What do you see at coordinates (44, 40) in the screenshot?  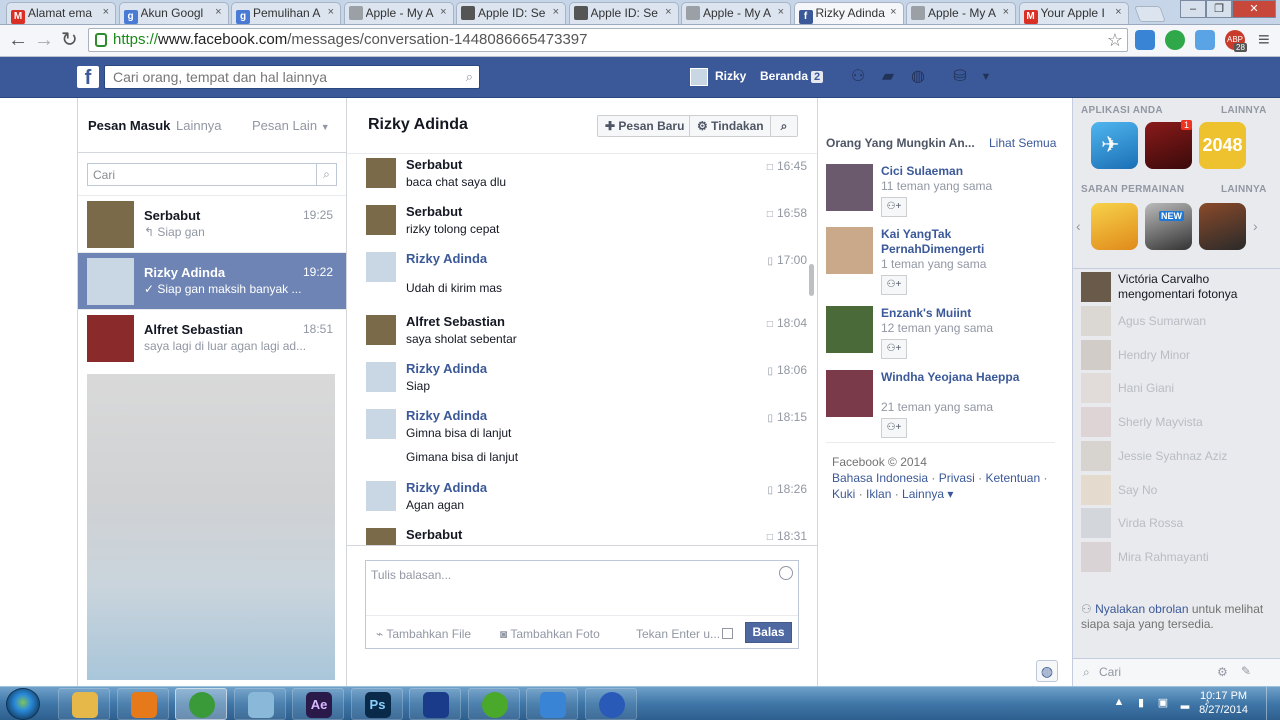 I see `forward-button: →` at bounding box center [44, 40].